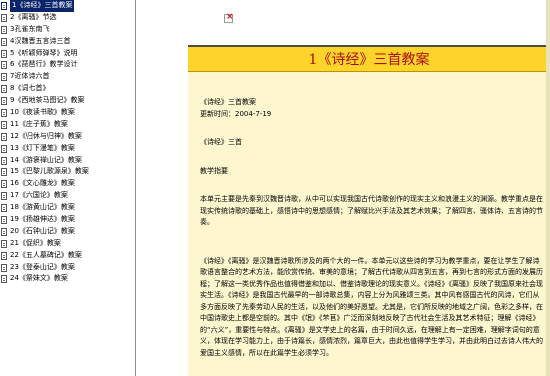 The image size is (550, 376). I want to click on sidebar-item: 10《夜读书歌》教案, so click(67, 113).